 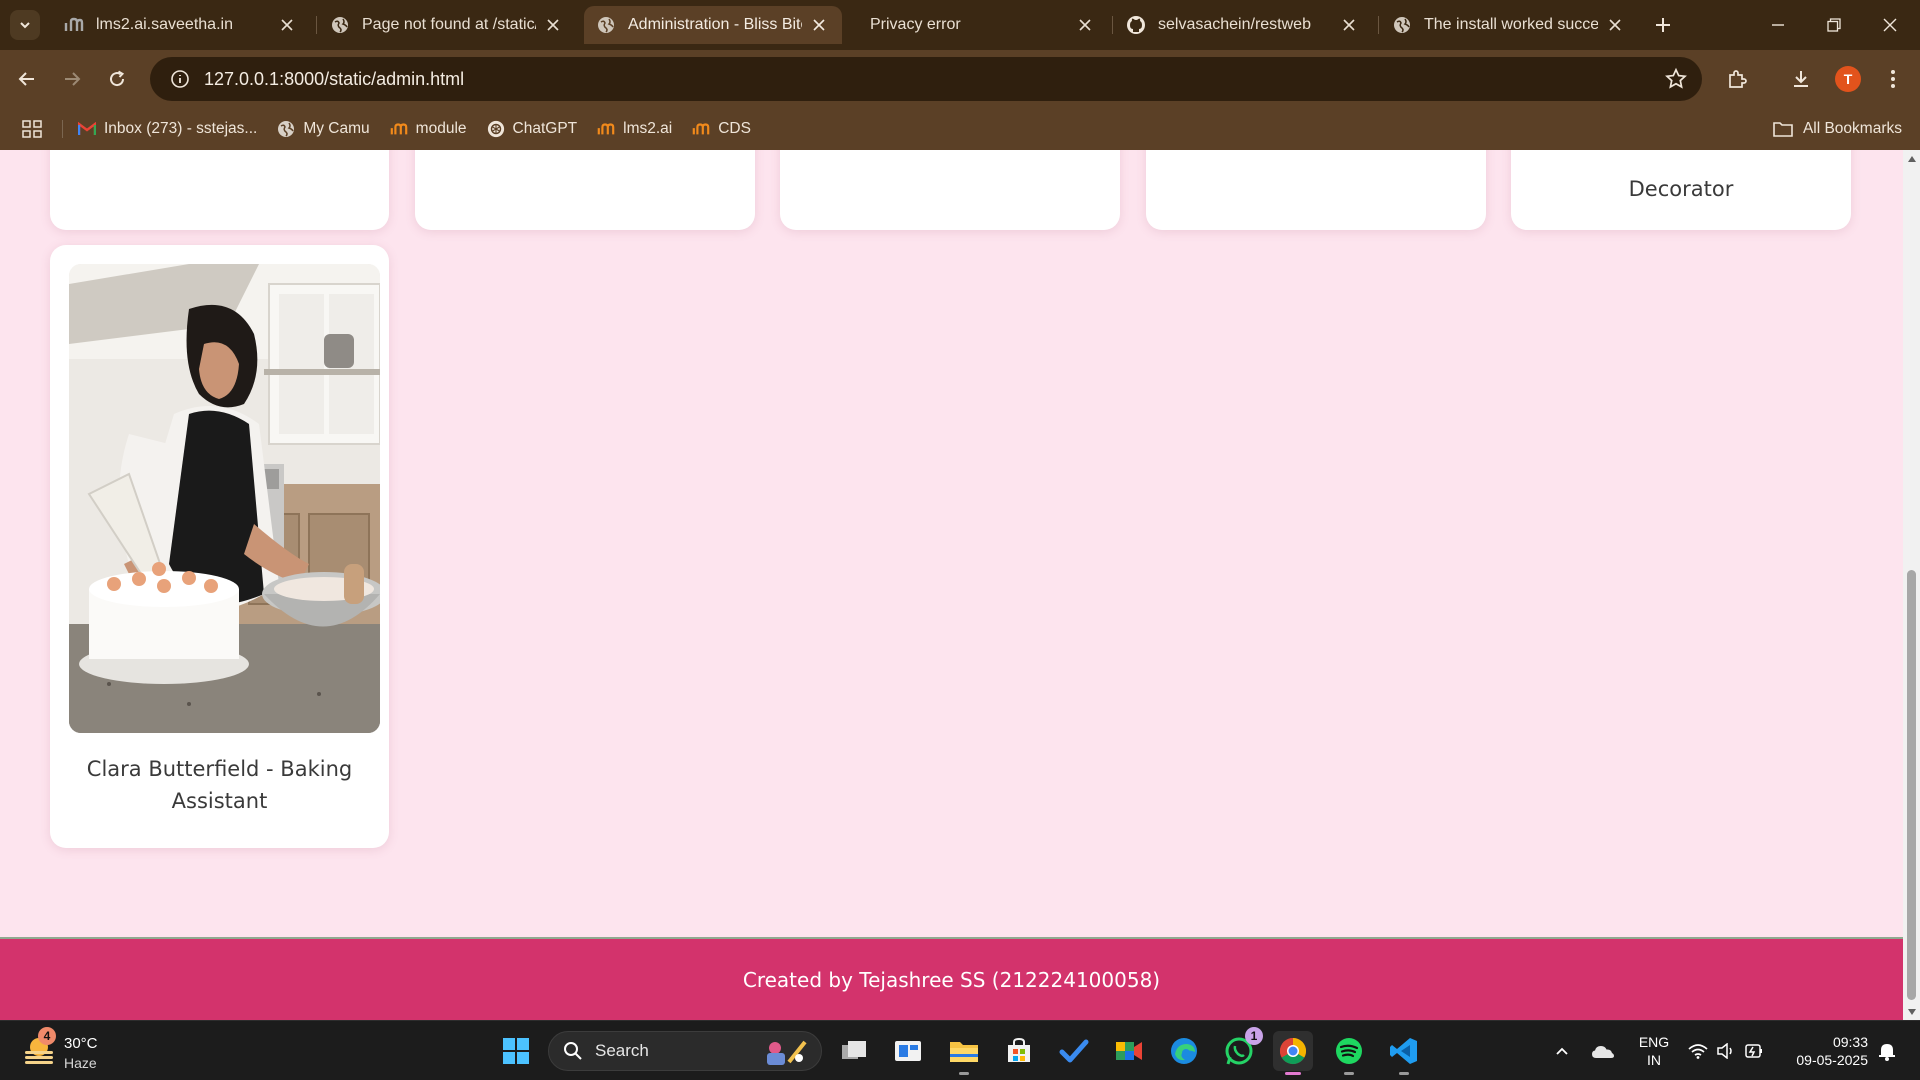 What do you see at coordinates (1911, 1011) in the screenshot?
I see `scroll-down-arrow` at bounding box center [1911, 1011].